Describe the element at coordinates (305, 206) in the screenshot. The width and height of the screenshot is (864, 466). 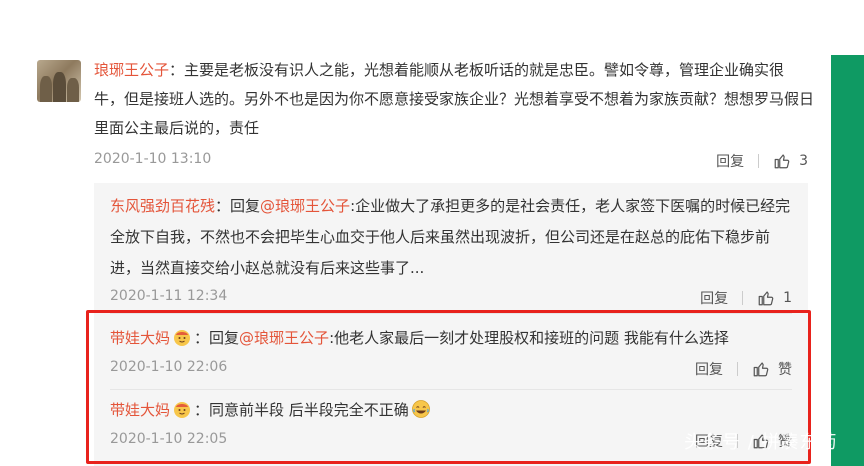
I see `reply-1-mention: @琅琊王公子` at that location.